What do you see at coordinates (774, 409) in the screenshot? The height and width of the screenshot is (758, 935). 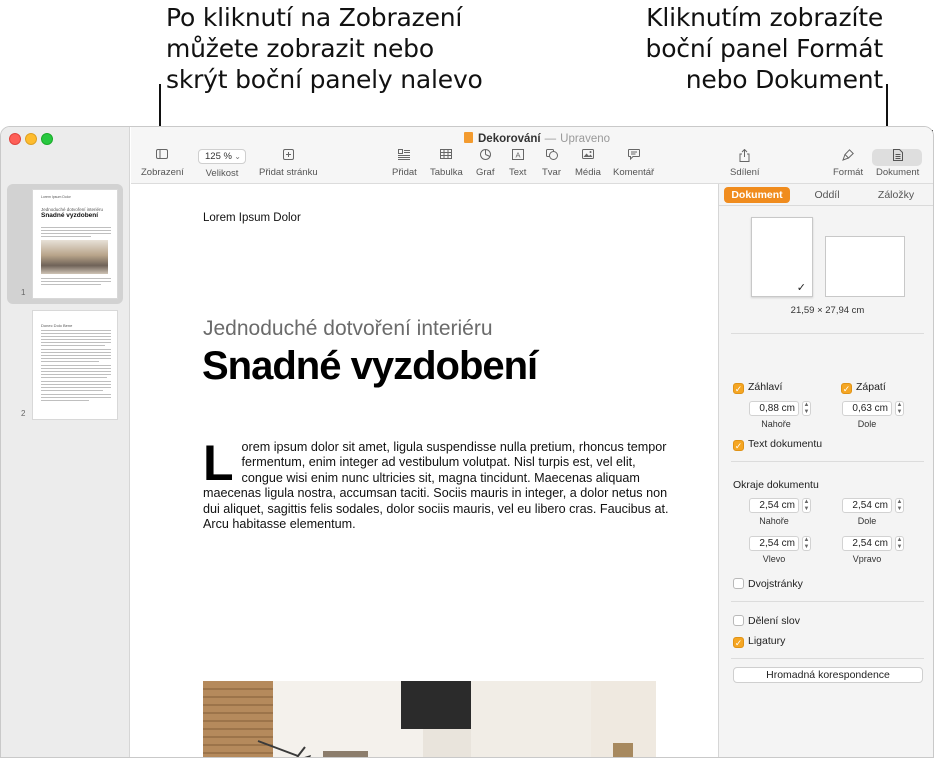 I see `header-margin-value: 0,88 cm` at bounding box center [774, 409].